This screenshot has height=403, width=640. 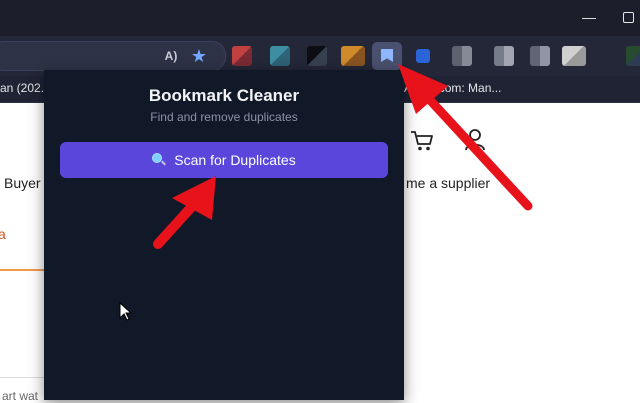 I want to click on page-fragment: a, so click(x=3, y=234).